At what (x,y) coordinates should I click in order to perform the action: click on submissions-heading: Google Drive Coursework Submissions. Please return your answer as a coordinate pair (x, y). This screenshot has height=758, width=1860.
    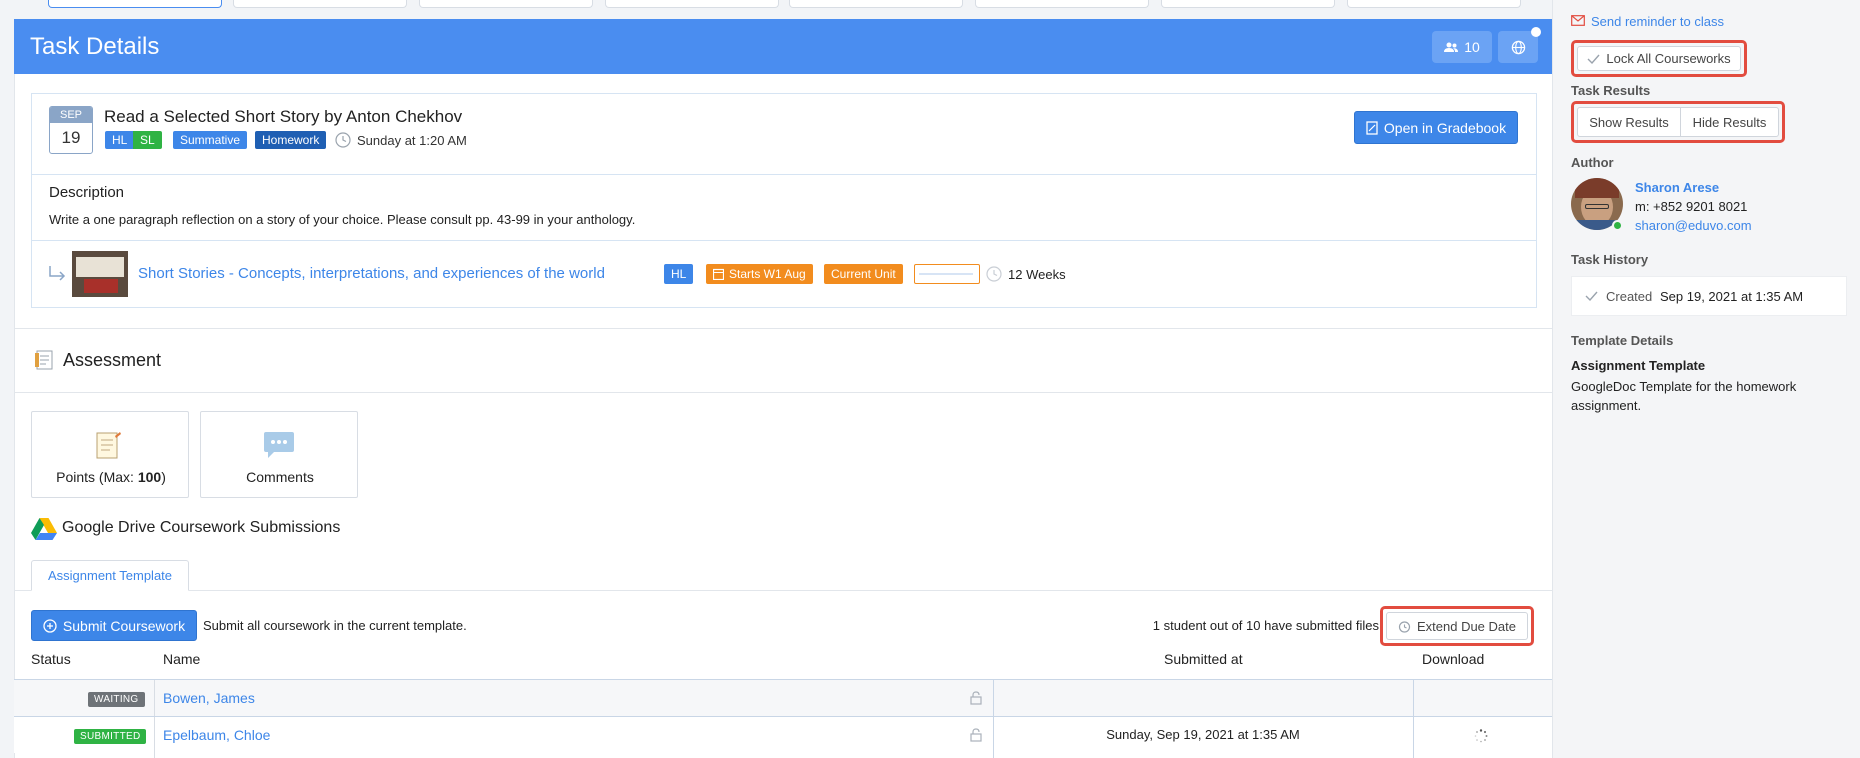
    Looking at the image, I should click on (201, 527).